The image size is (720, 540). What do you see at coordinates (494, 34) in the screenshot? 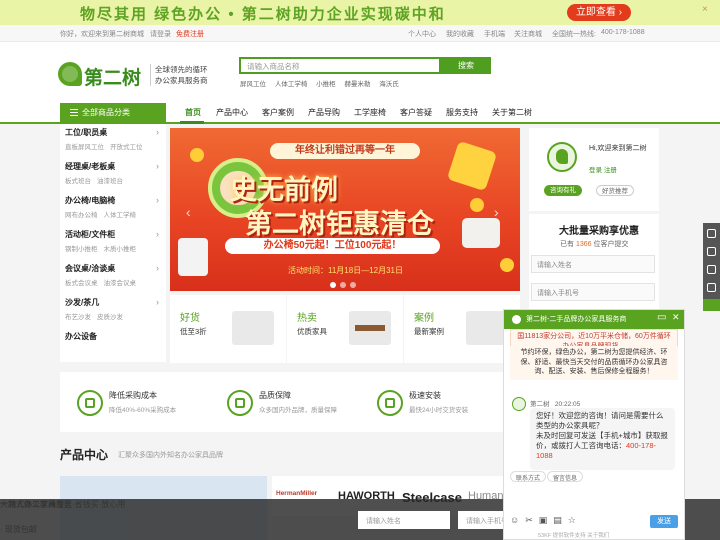
I see `mobile-link: 手机端` at bounding box center [494, 34].